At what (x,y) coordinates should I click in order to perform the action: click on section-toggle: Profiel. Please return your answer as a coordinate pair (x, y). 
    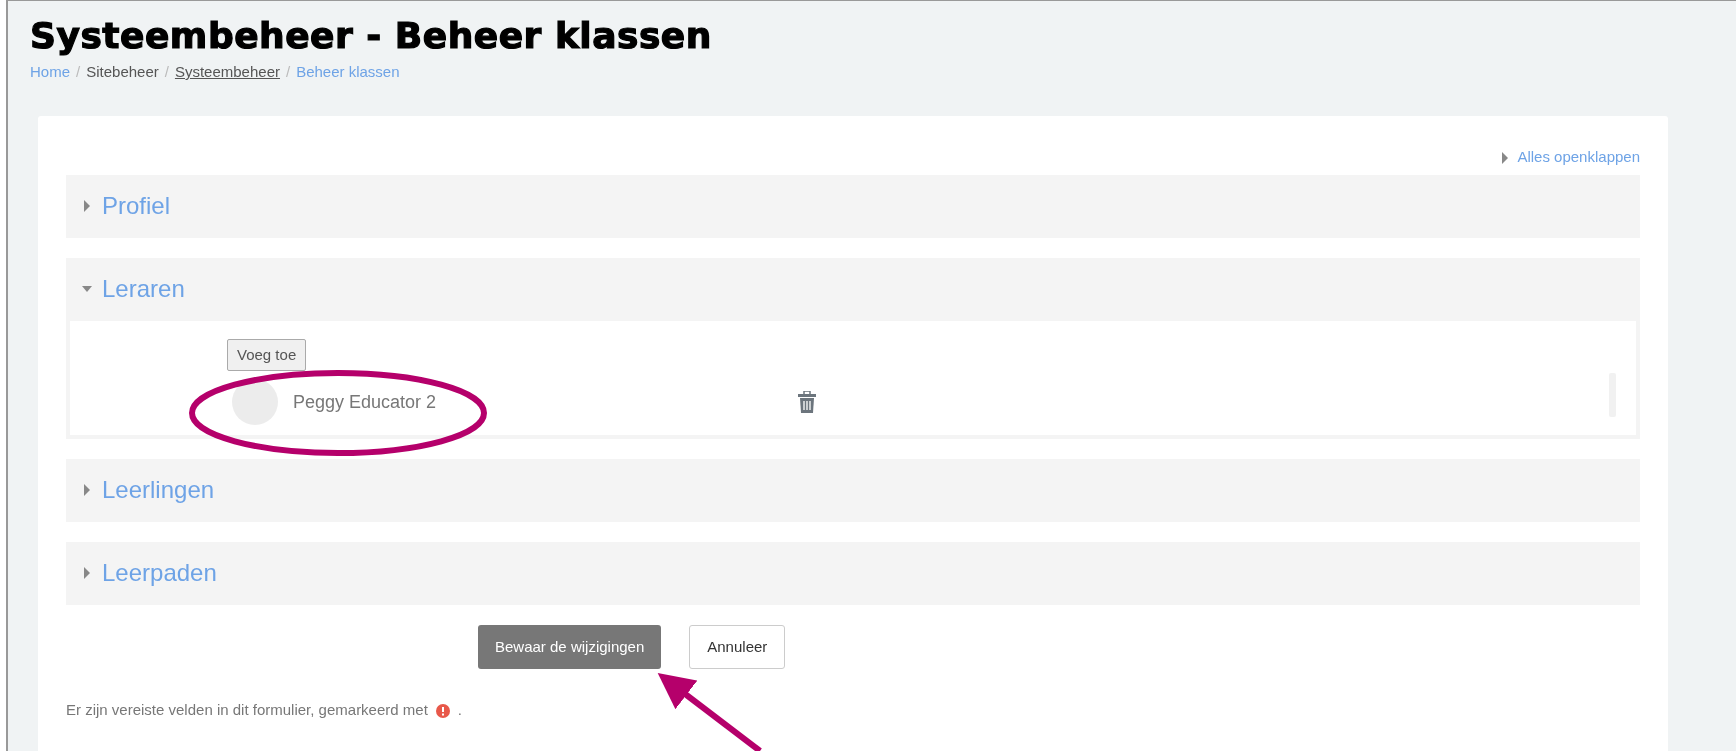
    Looking at the image, I should click on (136, 206).